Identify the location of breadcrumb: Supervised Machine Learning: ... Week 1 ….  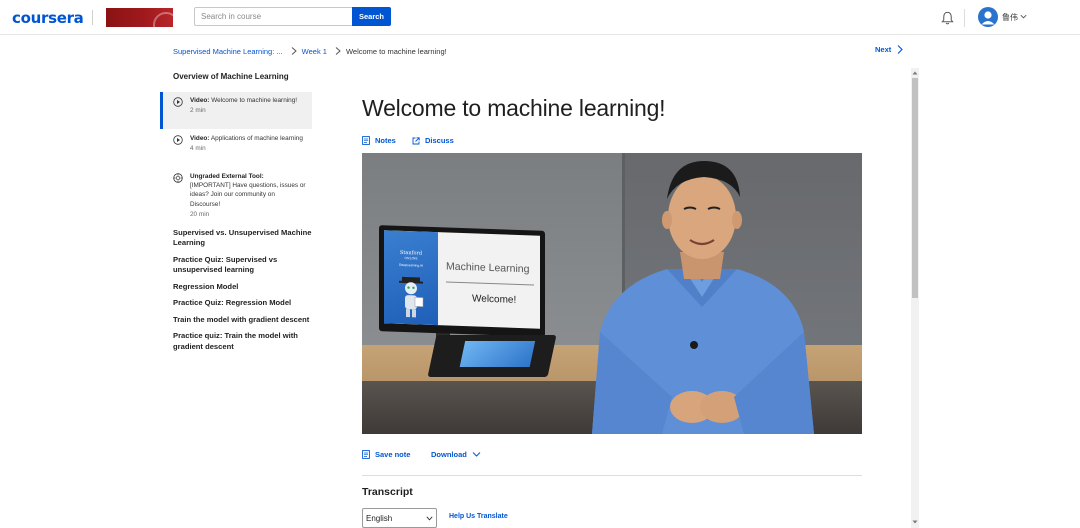
(310, 51).